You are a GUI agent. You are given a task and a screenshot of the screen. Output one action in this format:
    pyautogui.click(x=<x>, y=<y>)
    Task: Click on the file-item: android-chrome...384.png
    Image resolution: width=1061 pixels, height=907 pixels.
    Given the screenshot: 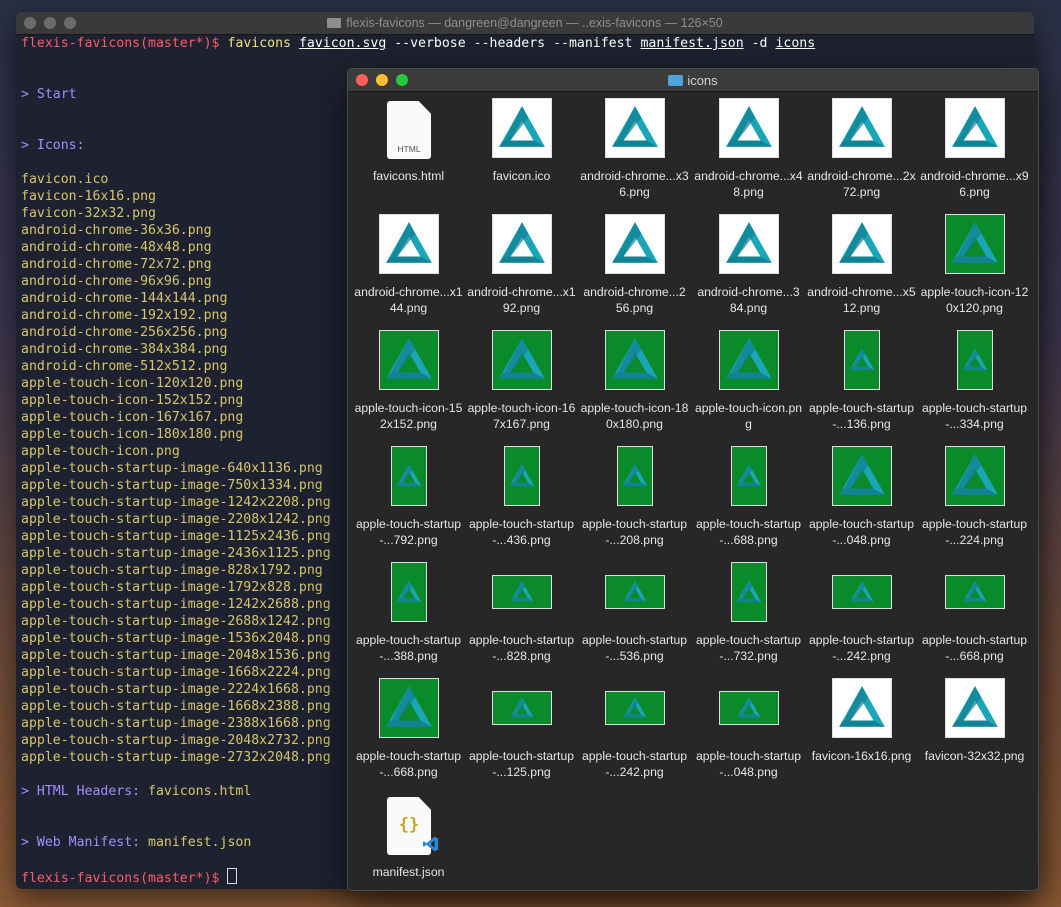 What is the action you would take?
    pyautogui.click(x=748, y=262)
    